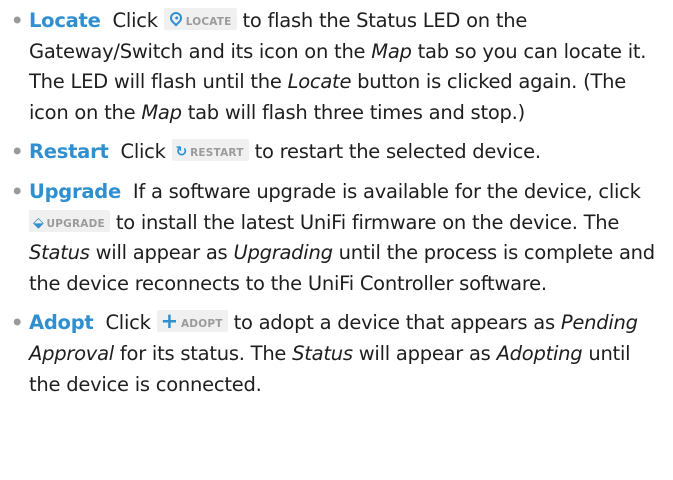 This screenshot has width=673, height=480. I want to click on text: tab will flash three times and stop.), so click(356, 112).